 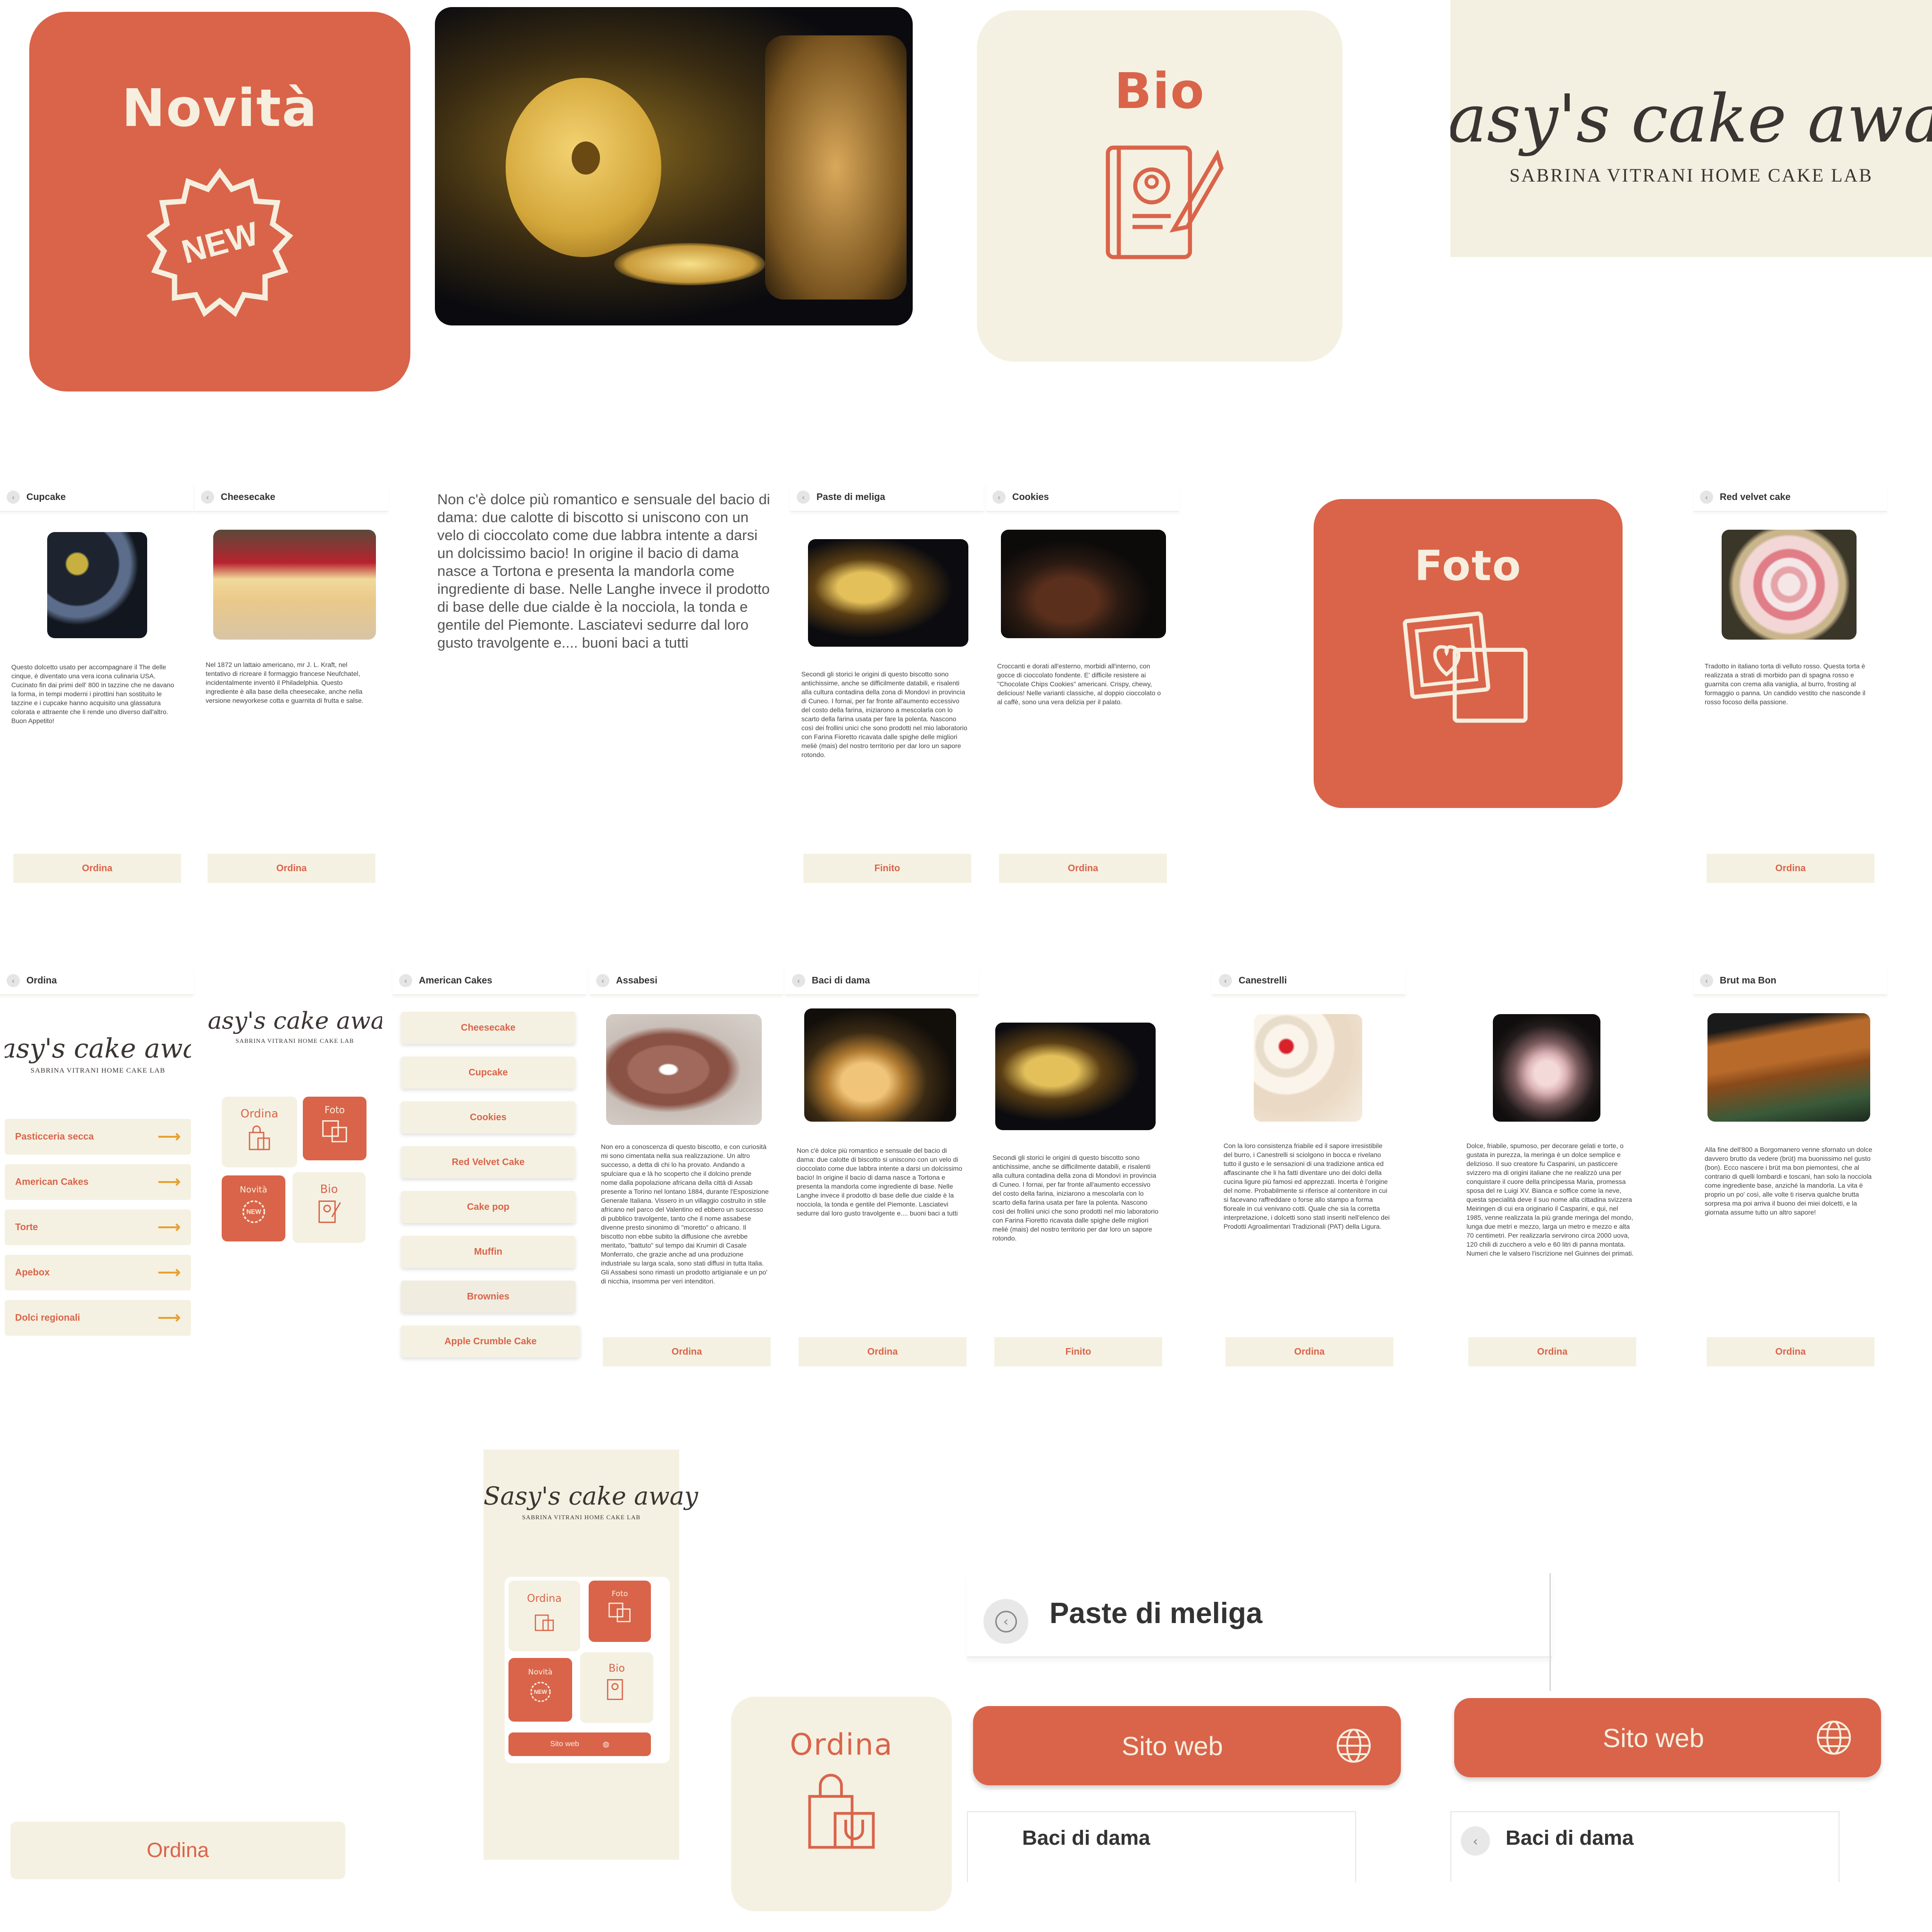 What do you see at coordinates (220, 108) in the screenshot?
I see `novita-title: Novità` at bounding box center [220, 108].